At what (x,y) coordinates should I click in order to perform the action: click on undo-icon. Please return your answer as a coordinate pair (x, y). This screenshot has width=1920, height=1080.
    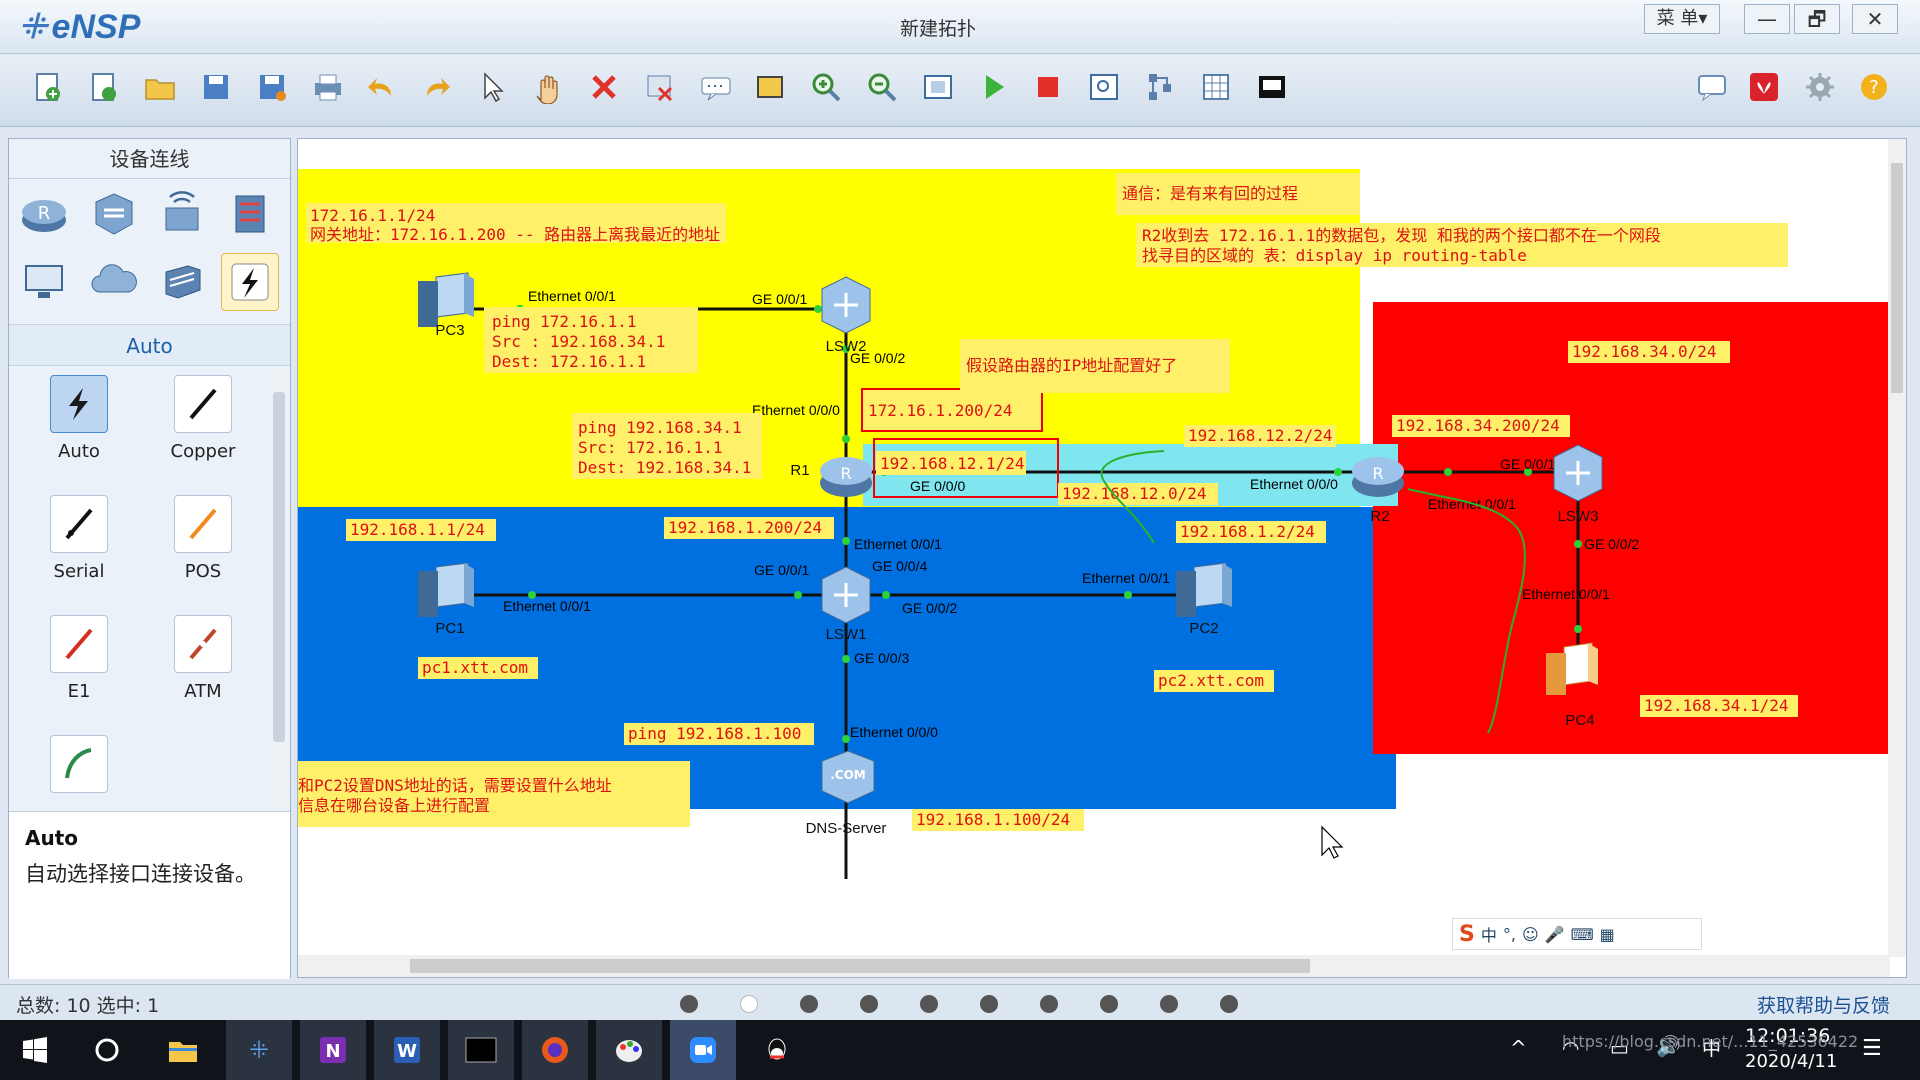
    Looking at the image, I should click on (382, 87).